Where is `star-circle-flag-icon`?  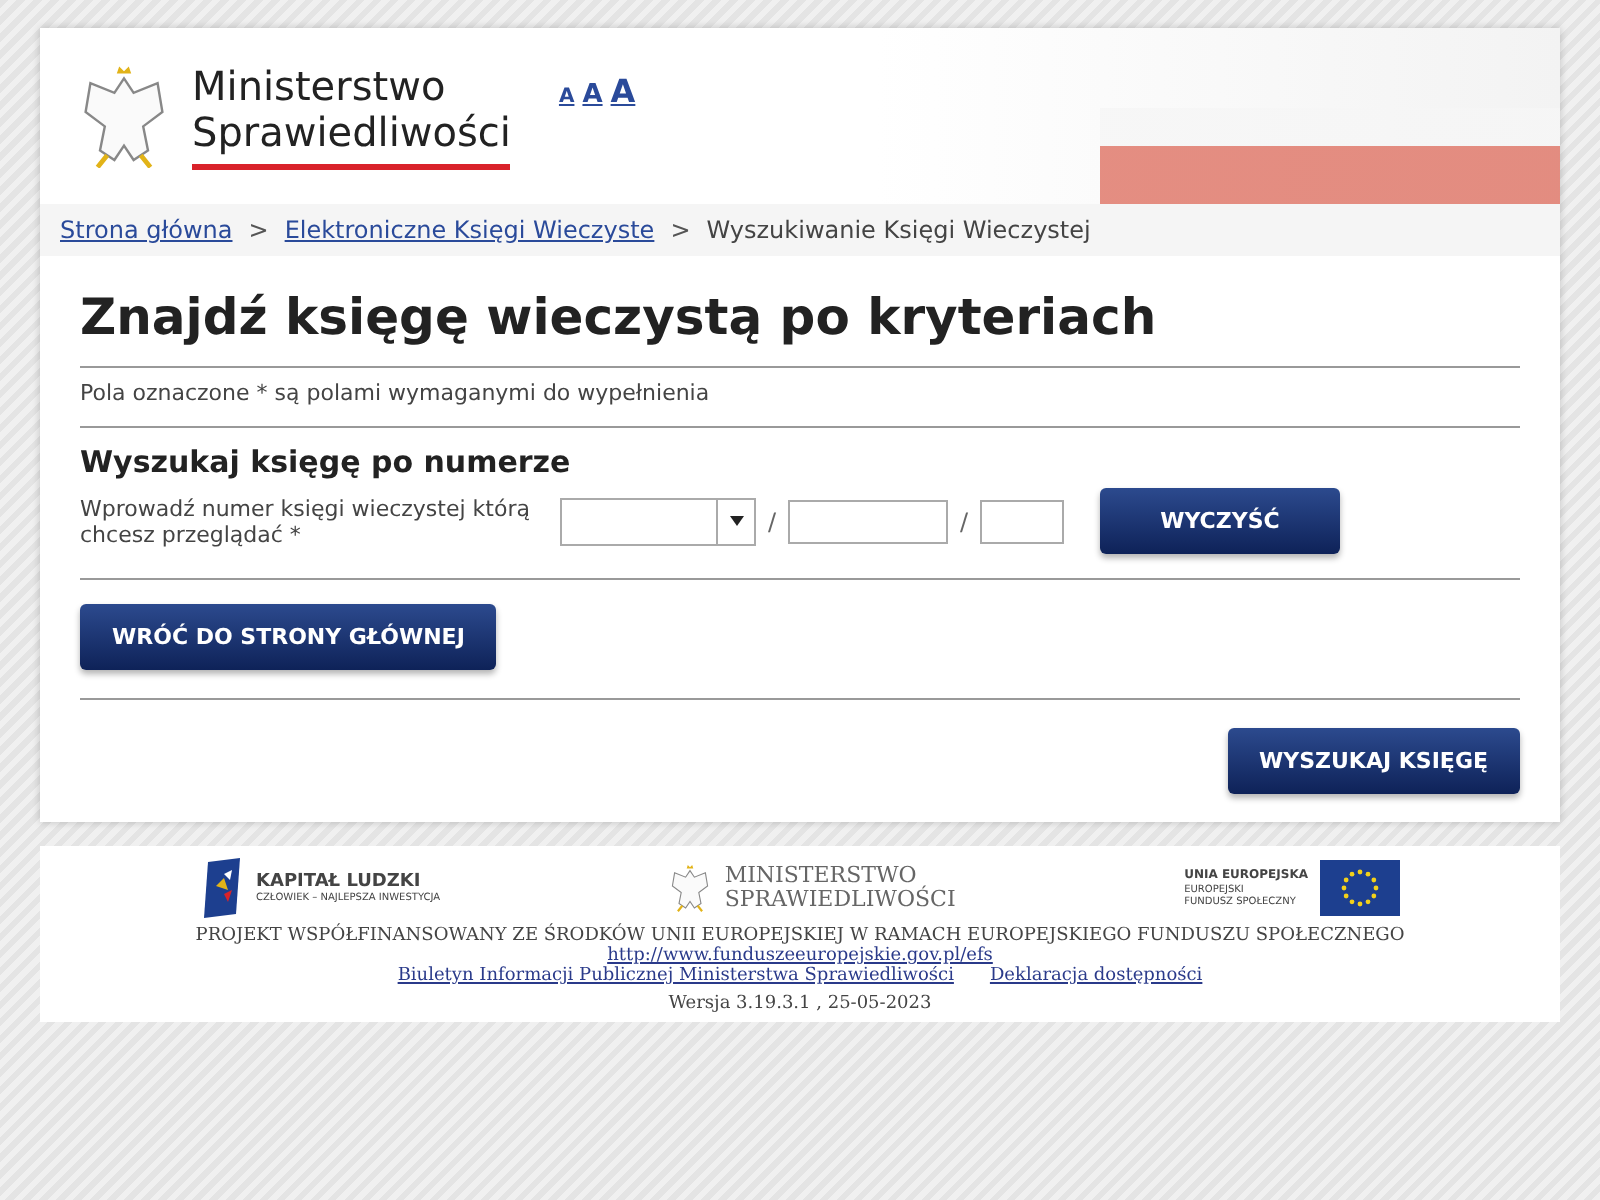 star-circle-flag-icon is located at coordinates (1360, 888).